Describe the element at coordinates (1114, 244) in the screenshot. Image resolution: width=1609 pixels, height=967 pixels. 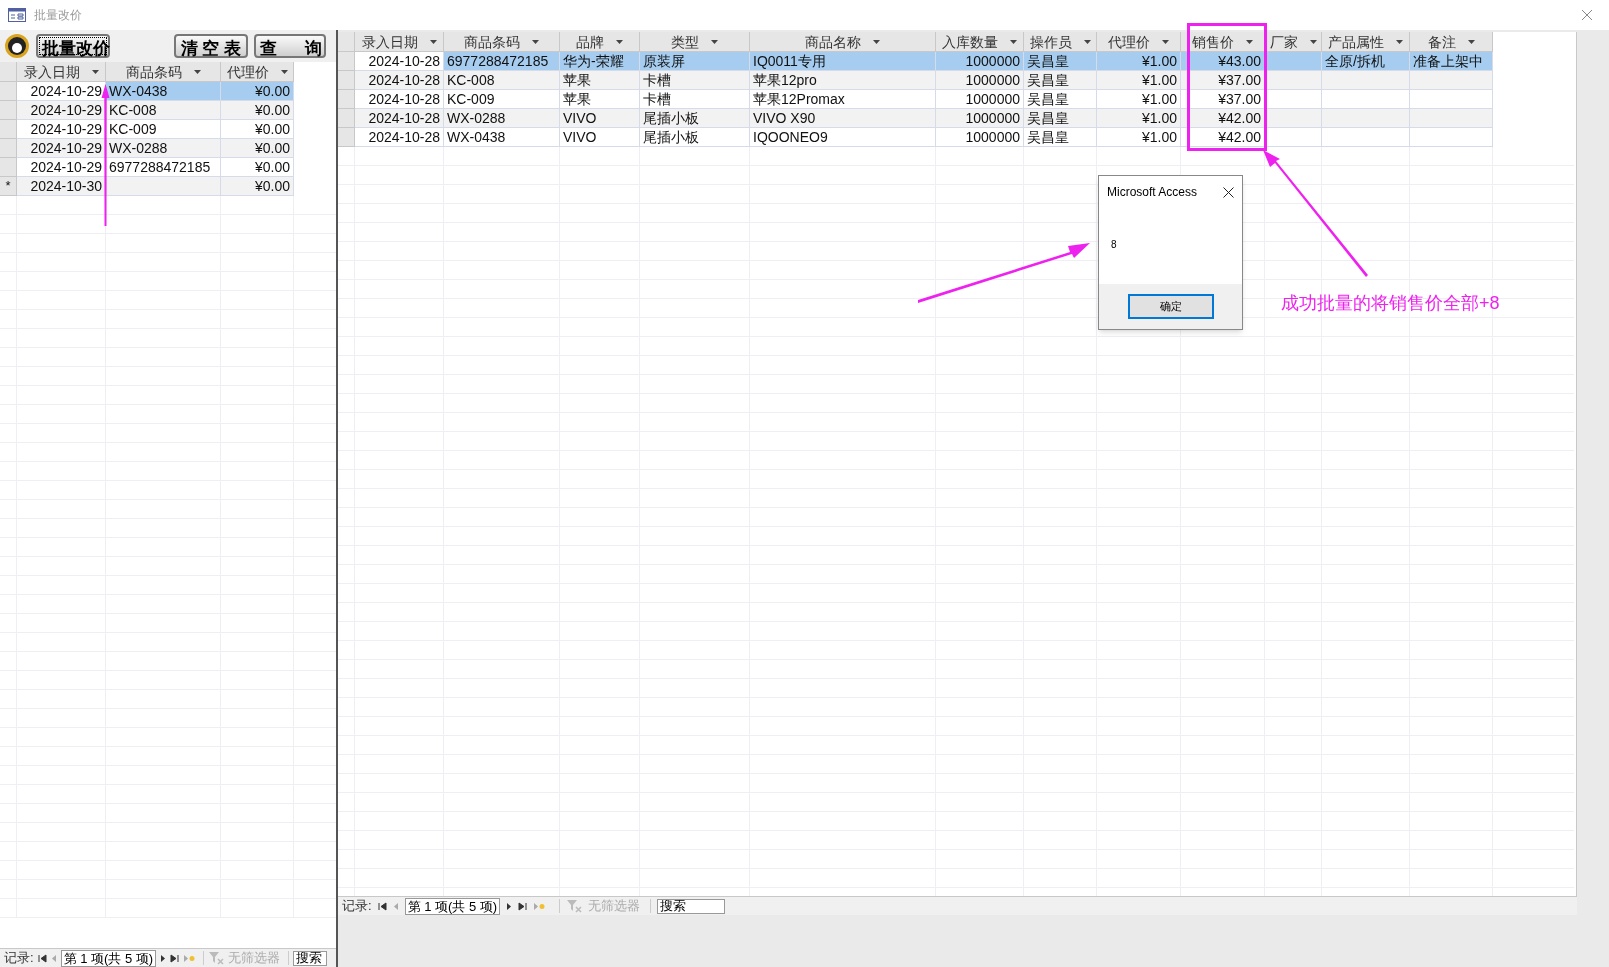
I see `dialog-message: 8` at that location.